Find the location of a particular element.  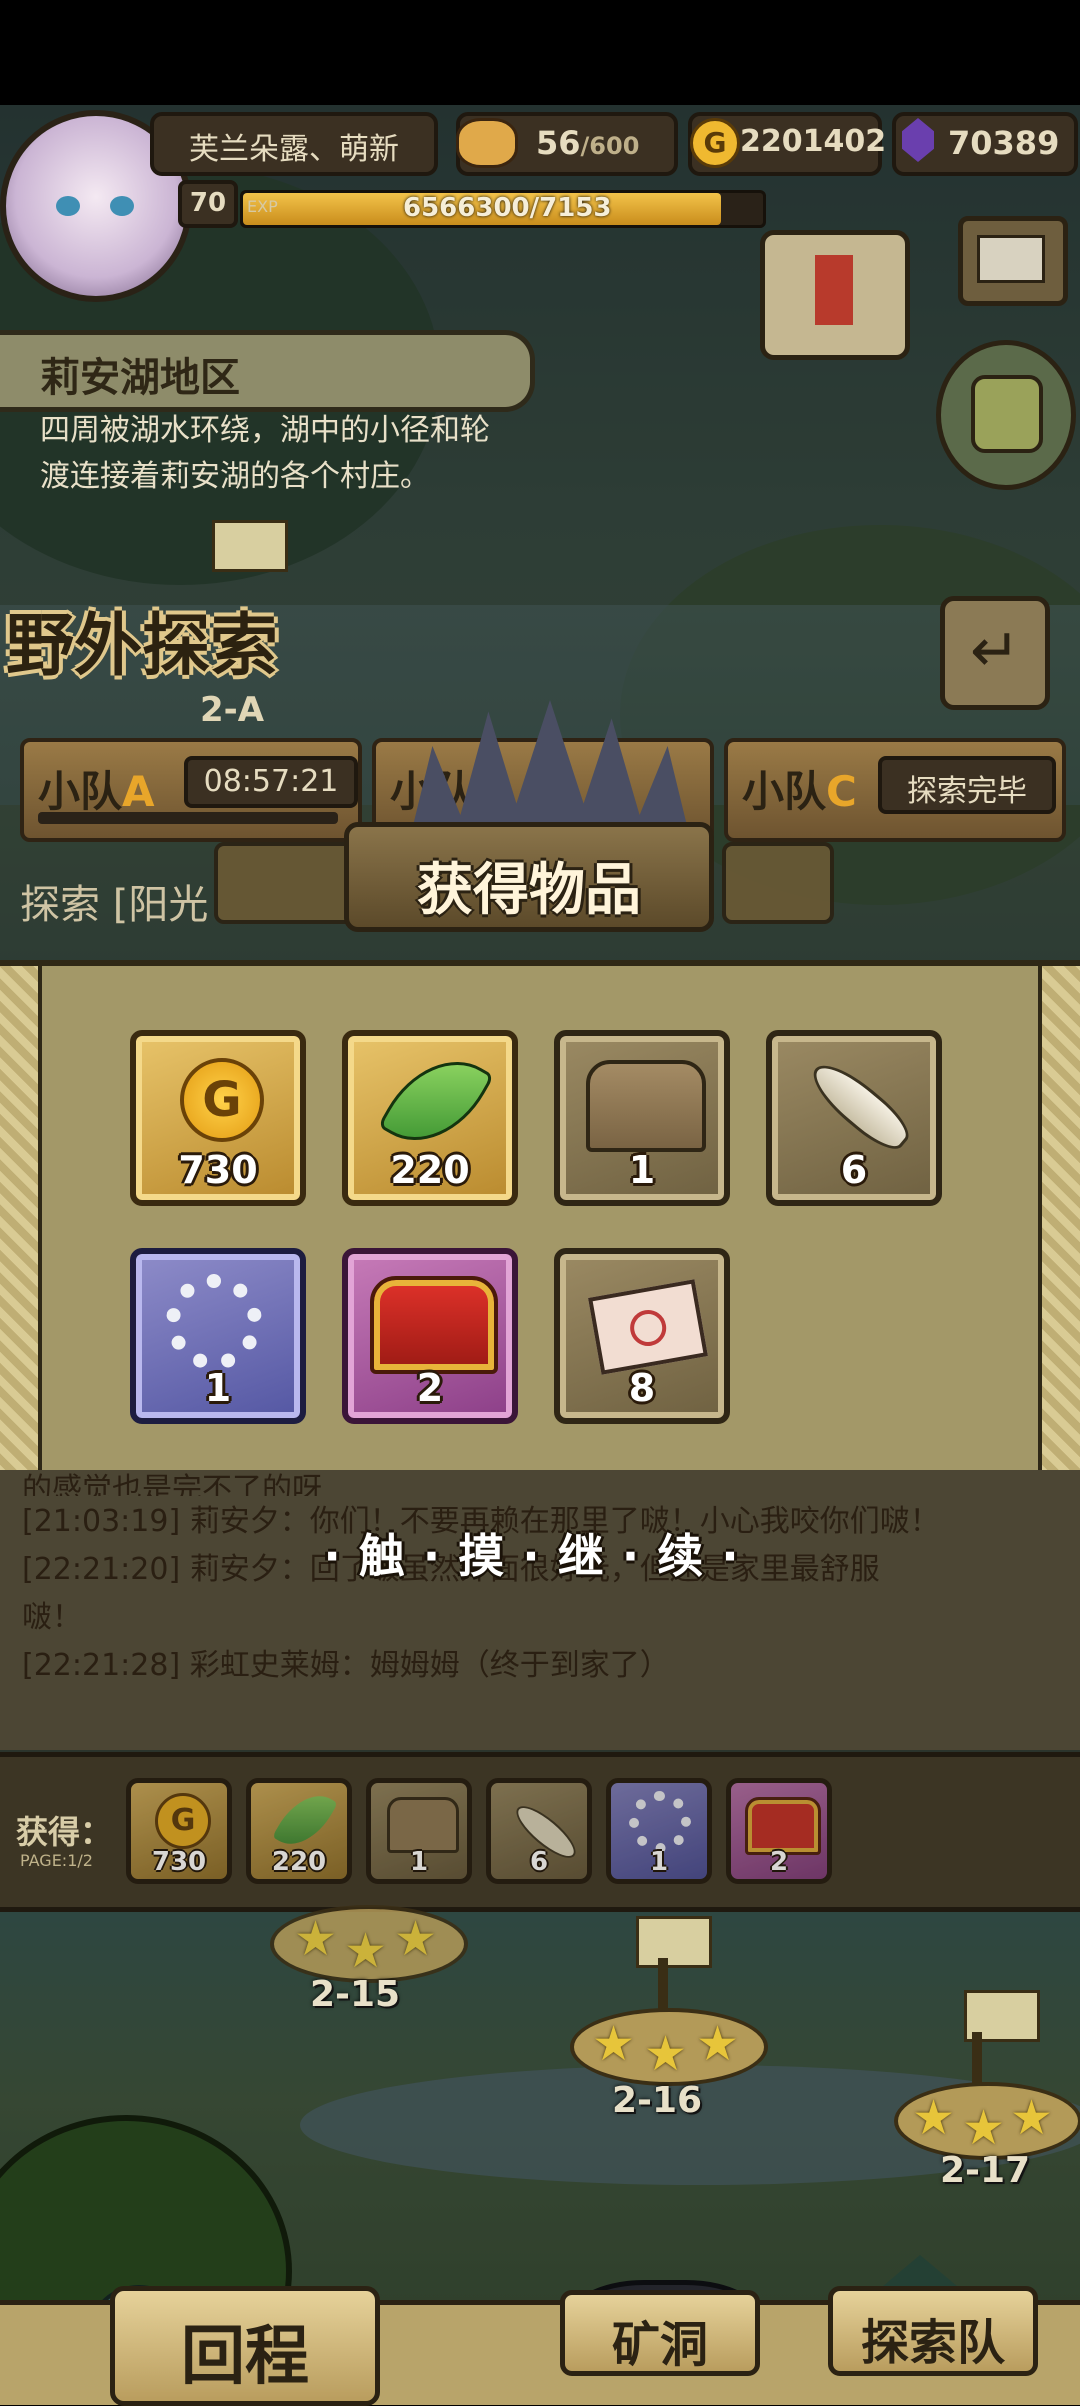

purple-gem-icon is located at coordinates (918, 140).